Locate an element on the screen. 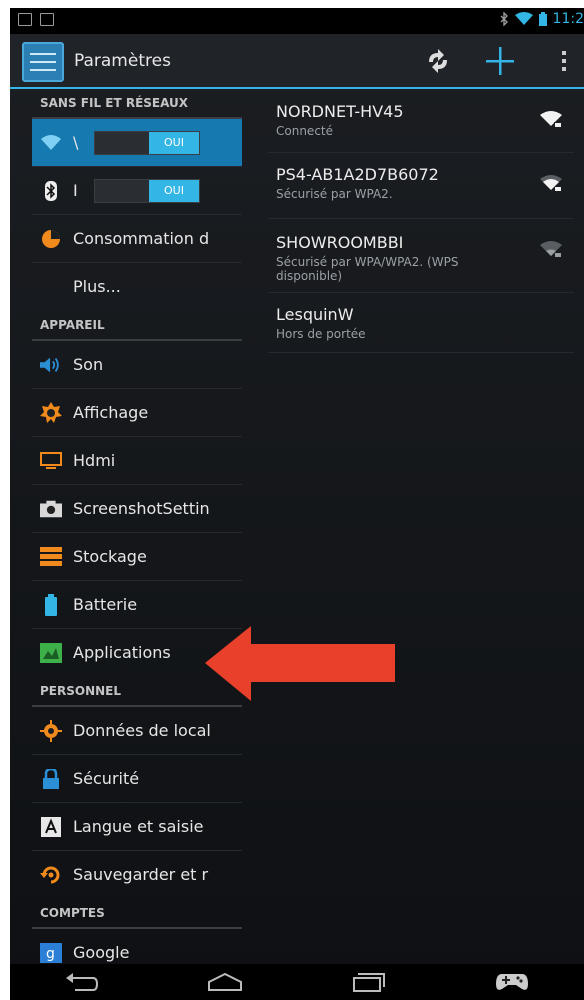 The image size is (584, 1000). settings-item-wifi: \ OUI is located at coordinates (137, 143).